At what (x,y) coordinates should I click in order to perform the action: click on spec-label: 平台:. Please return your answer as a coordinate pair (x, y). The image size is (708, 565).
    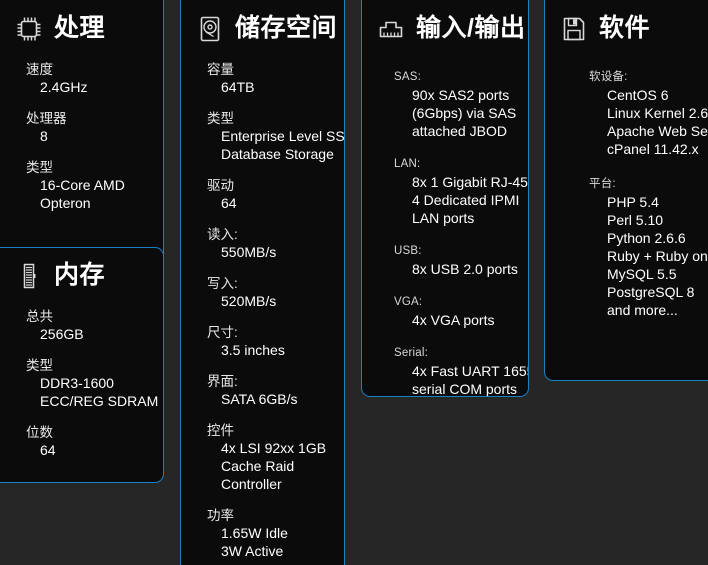
    Looking at the image, I should click on (602, 184).